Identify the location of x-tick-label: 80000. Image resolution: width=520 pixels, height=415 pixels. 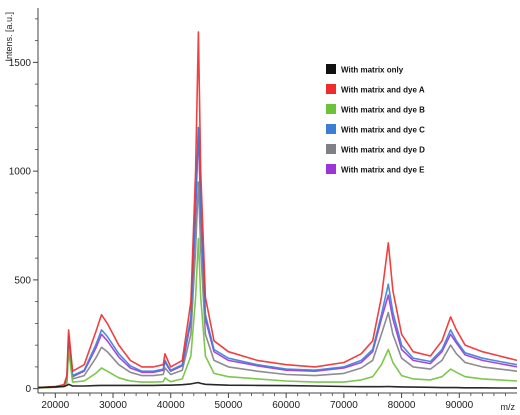
(402, 405).